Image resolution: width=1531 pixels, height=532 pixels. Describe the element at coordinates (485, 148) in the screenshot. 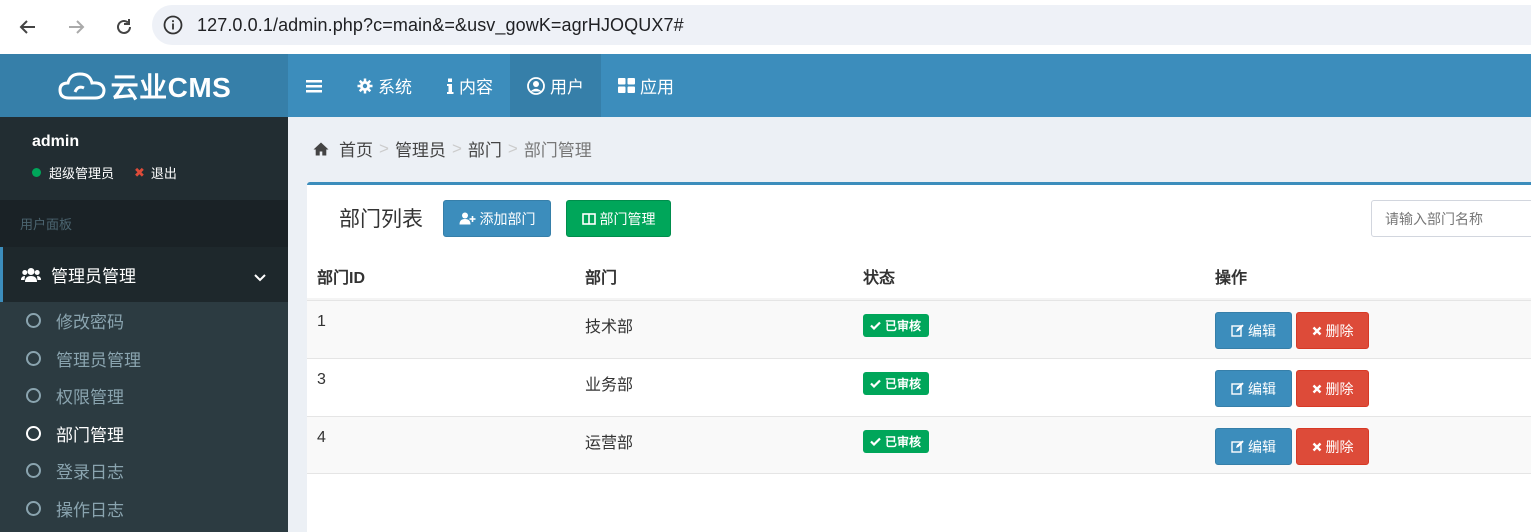

I see `breadcrumb-dept: 部门` at that location.